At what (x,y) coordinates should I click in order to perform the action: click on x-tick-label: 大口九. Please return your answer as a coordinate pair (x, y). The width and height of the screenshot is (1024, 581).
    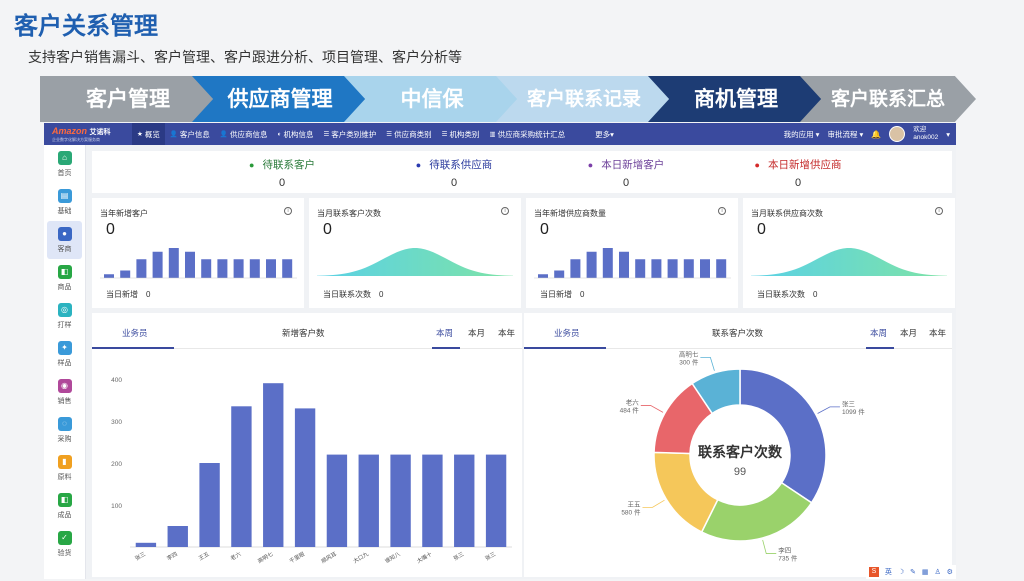
    Looking at the image, I should click on (360, 557).